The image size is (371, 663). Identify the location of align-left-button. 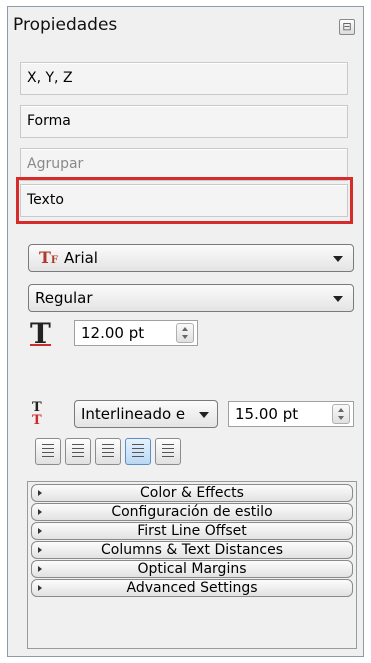
(48, 451).